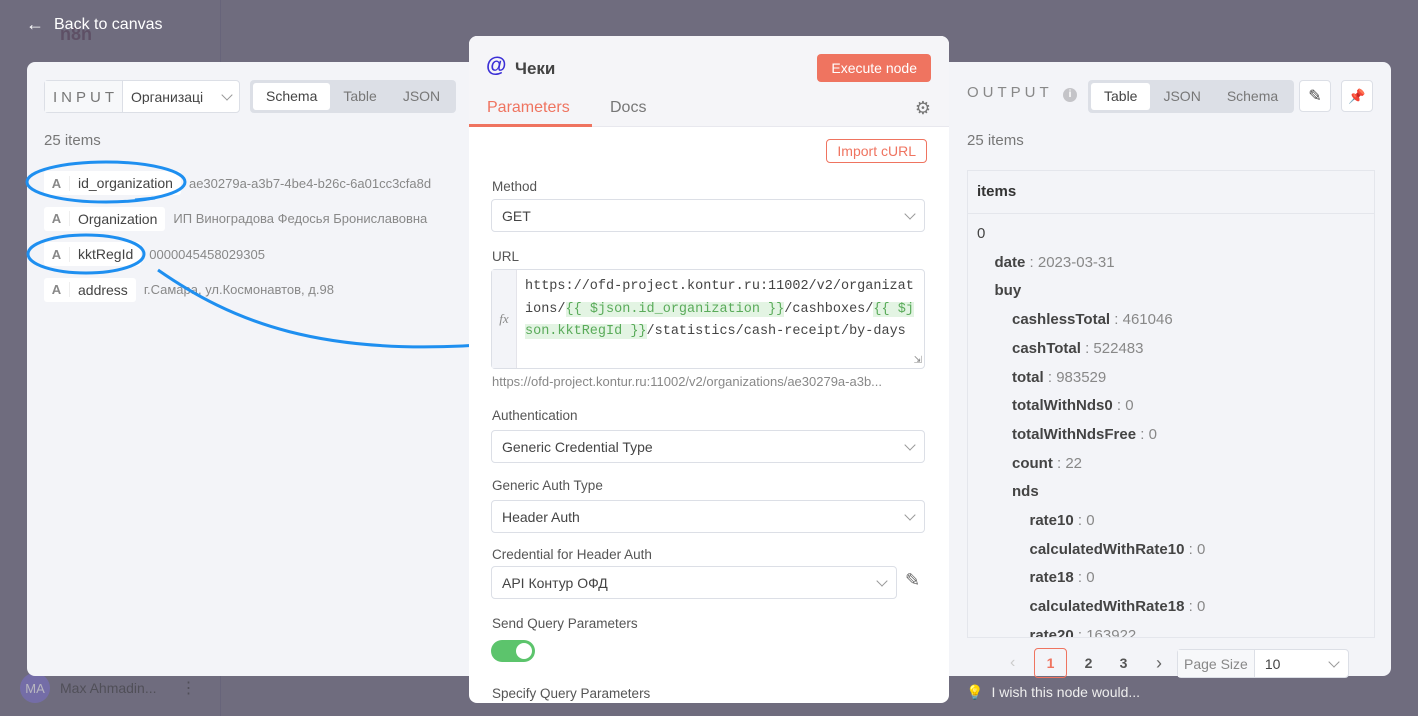 The height and width of the screenshot is (716, 1418). What do you see at coordinates (1022, 663) in the screenshot?
I see `prev-page-icon: ‹` at bounding box center [1022, 663].